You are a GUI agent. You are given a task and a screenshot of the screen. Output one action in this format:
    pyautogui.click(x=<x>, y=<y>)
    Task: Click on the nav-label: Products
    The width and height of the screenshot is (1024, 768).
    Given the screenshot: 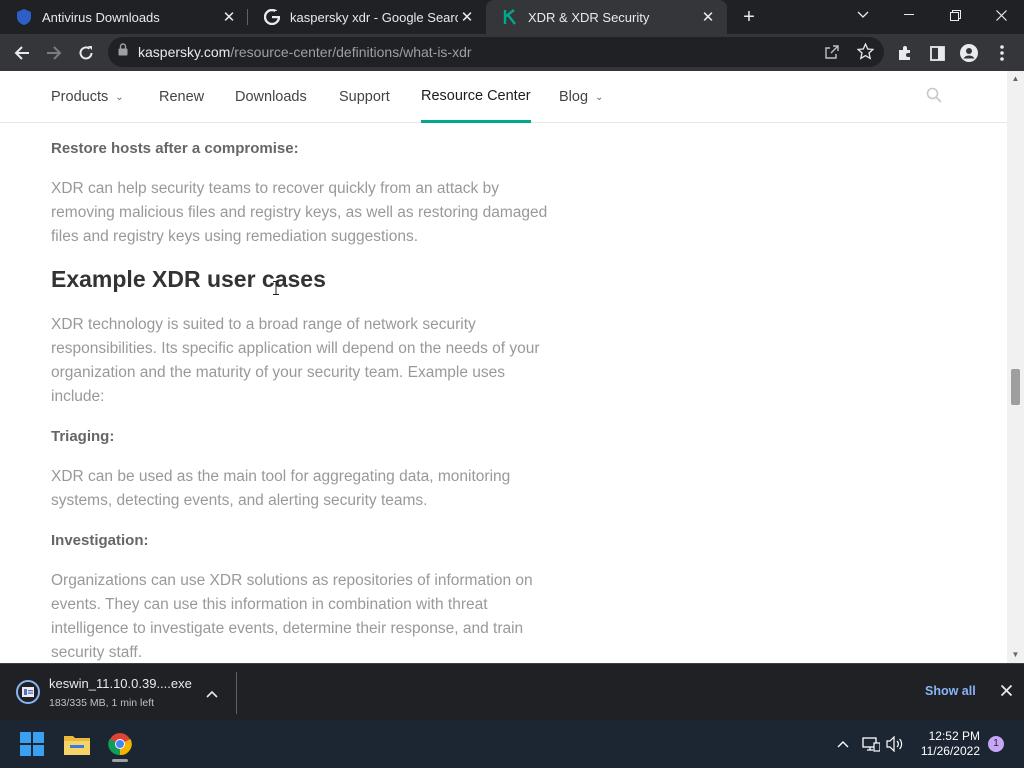 What is the action you would take?
    pyautogui.click(x=80, y=97)
    